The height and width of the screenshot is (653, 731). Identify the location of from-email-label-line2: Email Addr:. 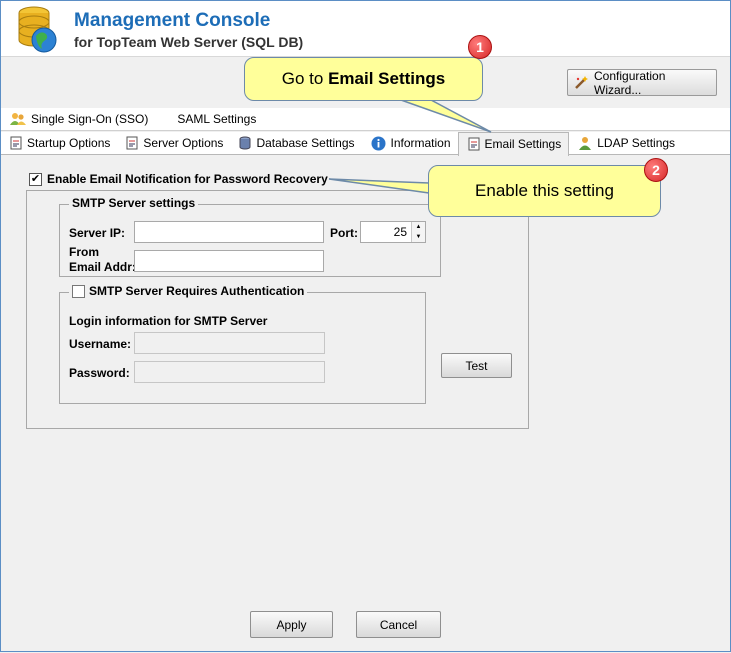
(102, 267).